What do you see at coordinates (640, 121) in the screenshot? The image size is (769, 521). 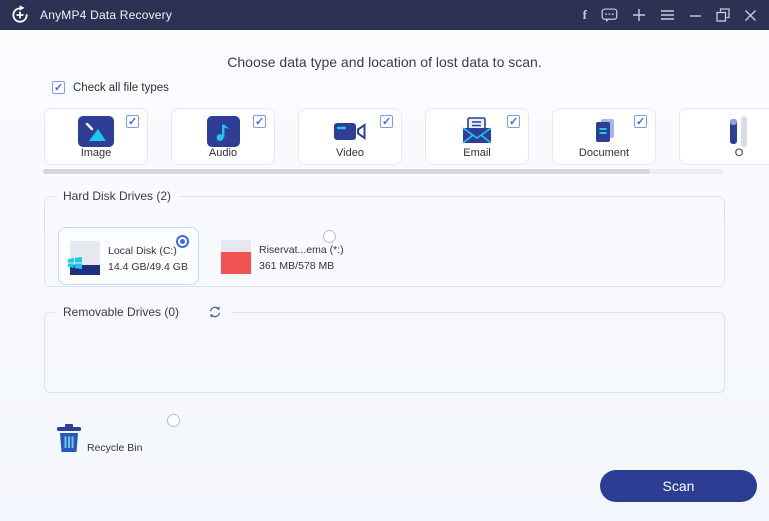 I see `document-checkbox` at bounding box center [640, 121].